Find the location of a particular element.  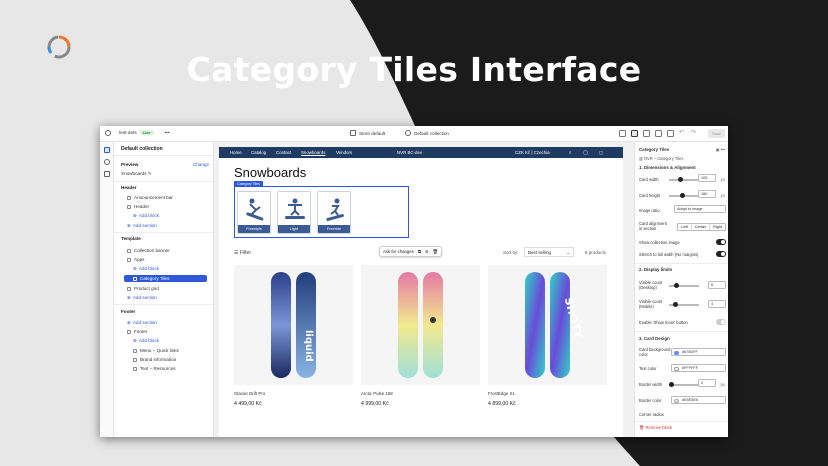

card-height-input: 160 is located at coordinates (707, 194).